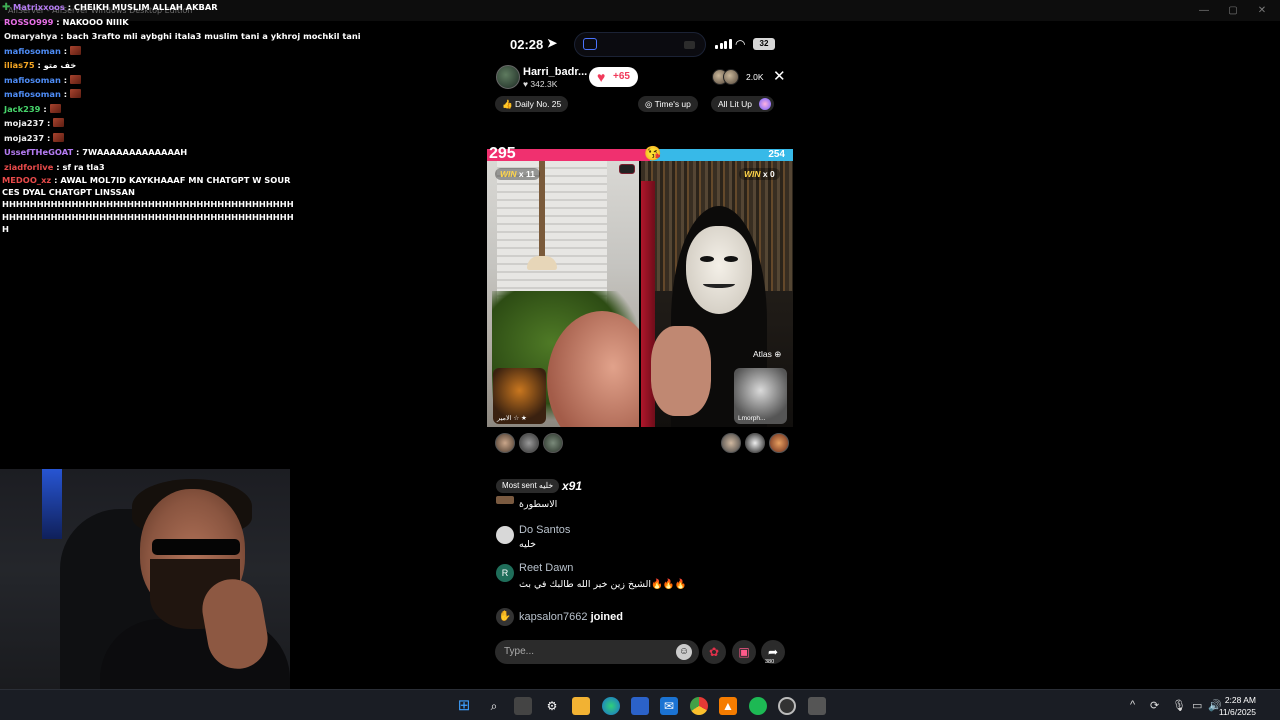 The image size is (1280, 720). Describe the element at coordinates (22, 109) in the screenshot. I see `chat-username: Jack239` at that location.